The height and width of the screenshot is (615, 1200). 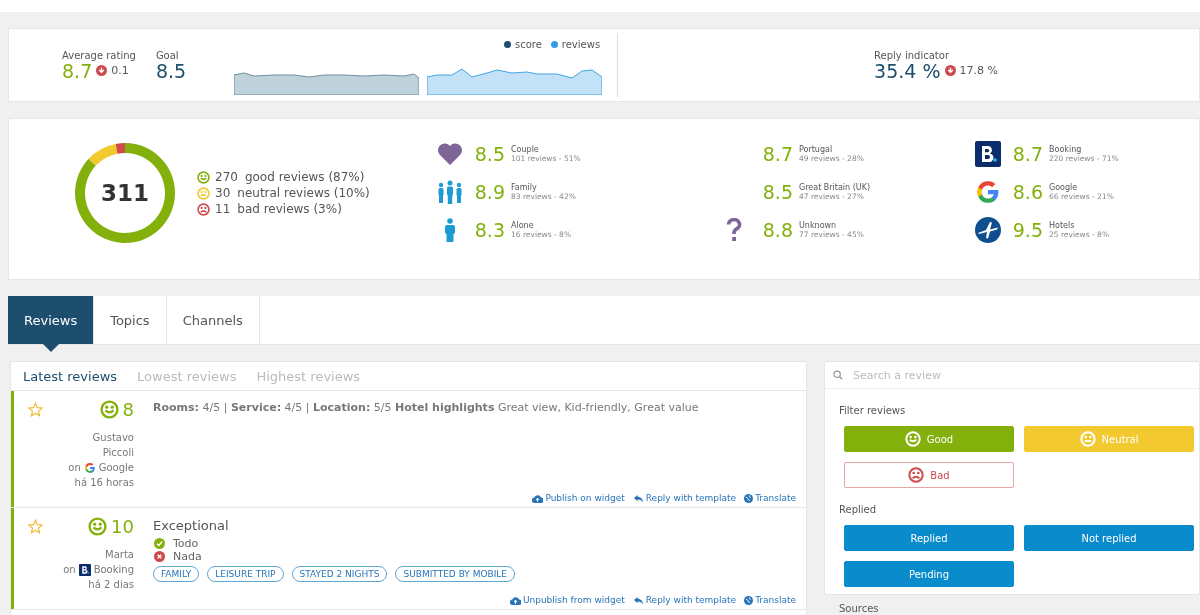 What do you see at coordinates (838, 375) in the screenshot?
I see `search-icon` at bounding box center [838, 375].